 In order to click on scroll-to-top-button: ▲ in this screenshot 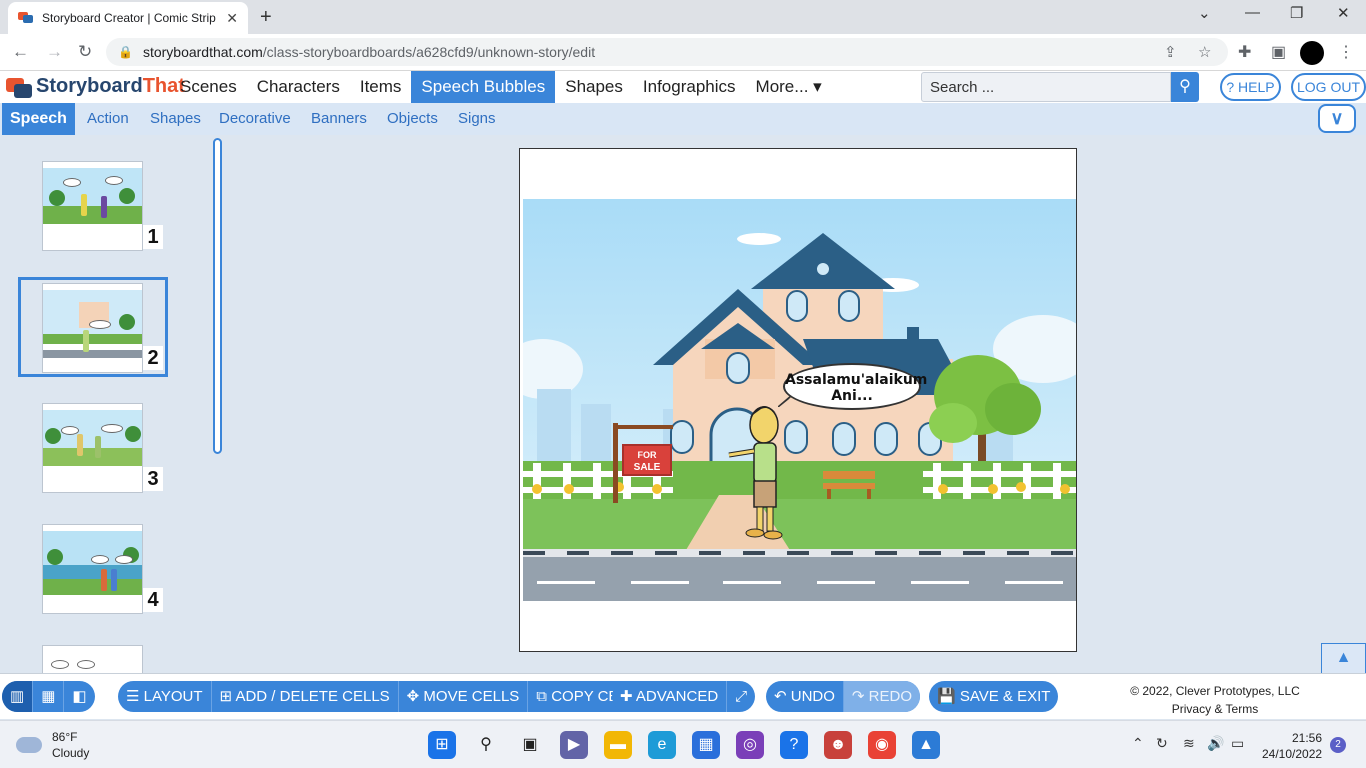, I will do `click(1343, 658)`.